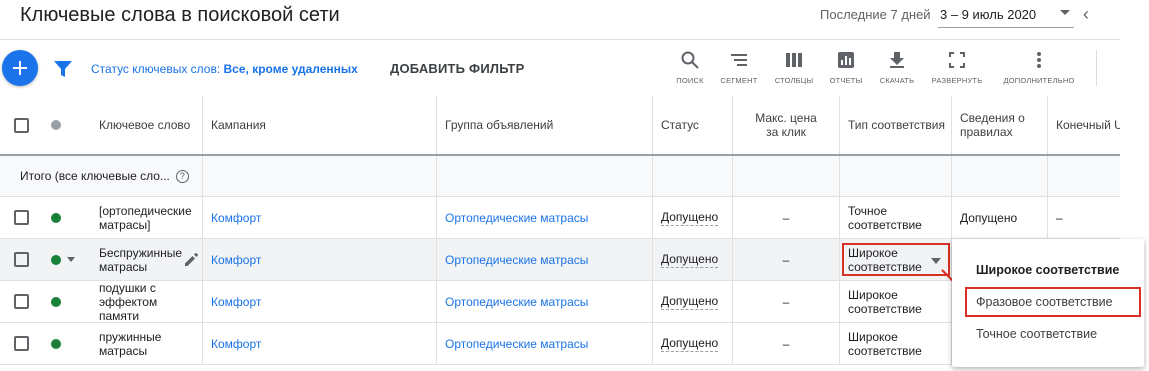 Image resolution: width=1149 pixels, height=371 pixels. What do you see at coordinates (560, 39) in the screenshot?
I see `divider` at bounding box center [560, 39].